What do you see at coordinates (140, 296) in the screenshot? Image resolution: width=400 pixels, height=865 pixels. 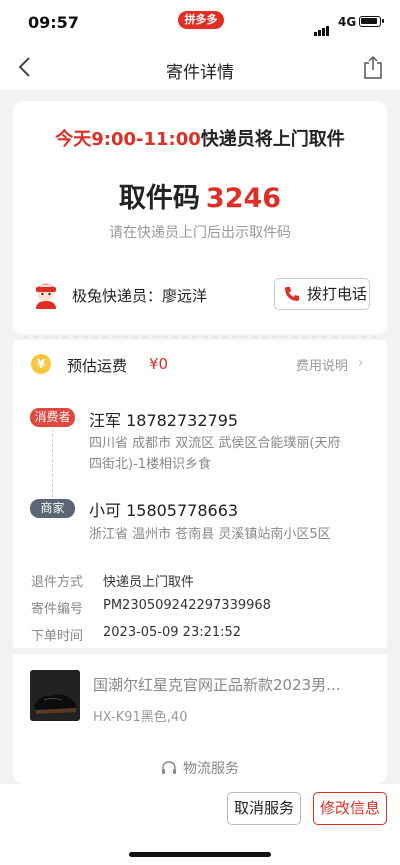 I see `courier-name: 极兔快递员：廖远洋` at bounding box center [140, 296].